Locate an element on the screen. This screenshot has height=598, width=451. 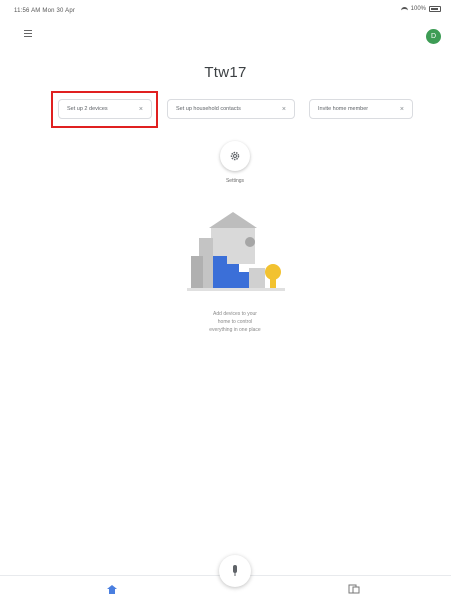
invite-home-member-chip: Invite home member × is located at coordinates (361, 109).